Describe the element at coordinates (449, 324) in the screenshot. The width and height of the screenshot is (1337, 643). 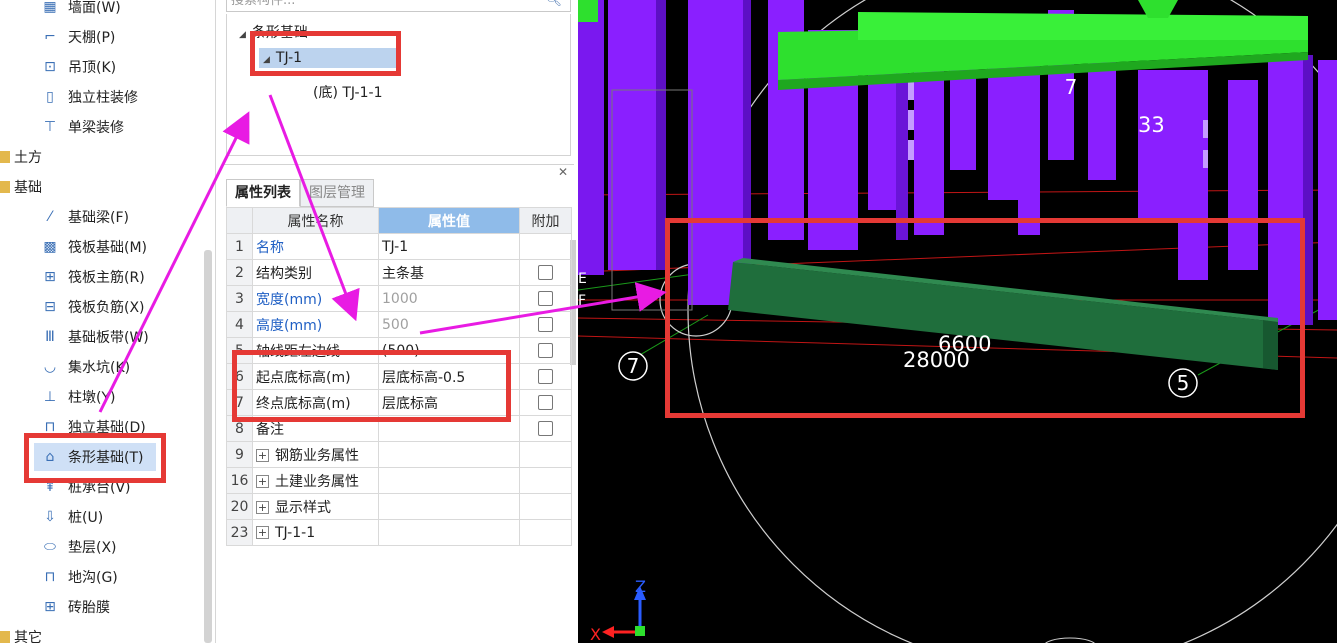
I see `property-value: 500` at that location.